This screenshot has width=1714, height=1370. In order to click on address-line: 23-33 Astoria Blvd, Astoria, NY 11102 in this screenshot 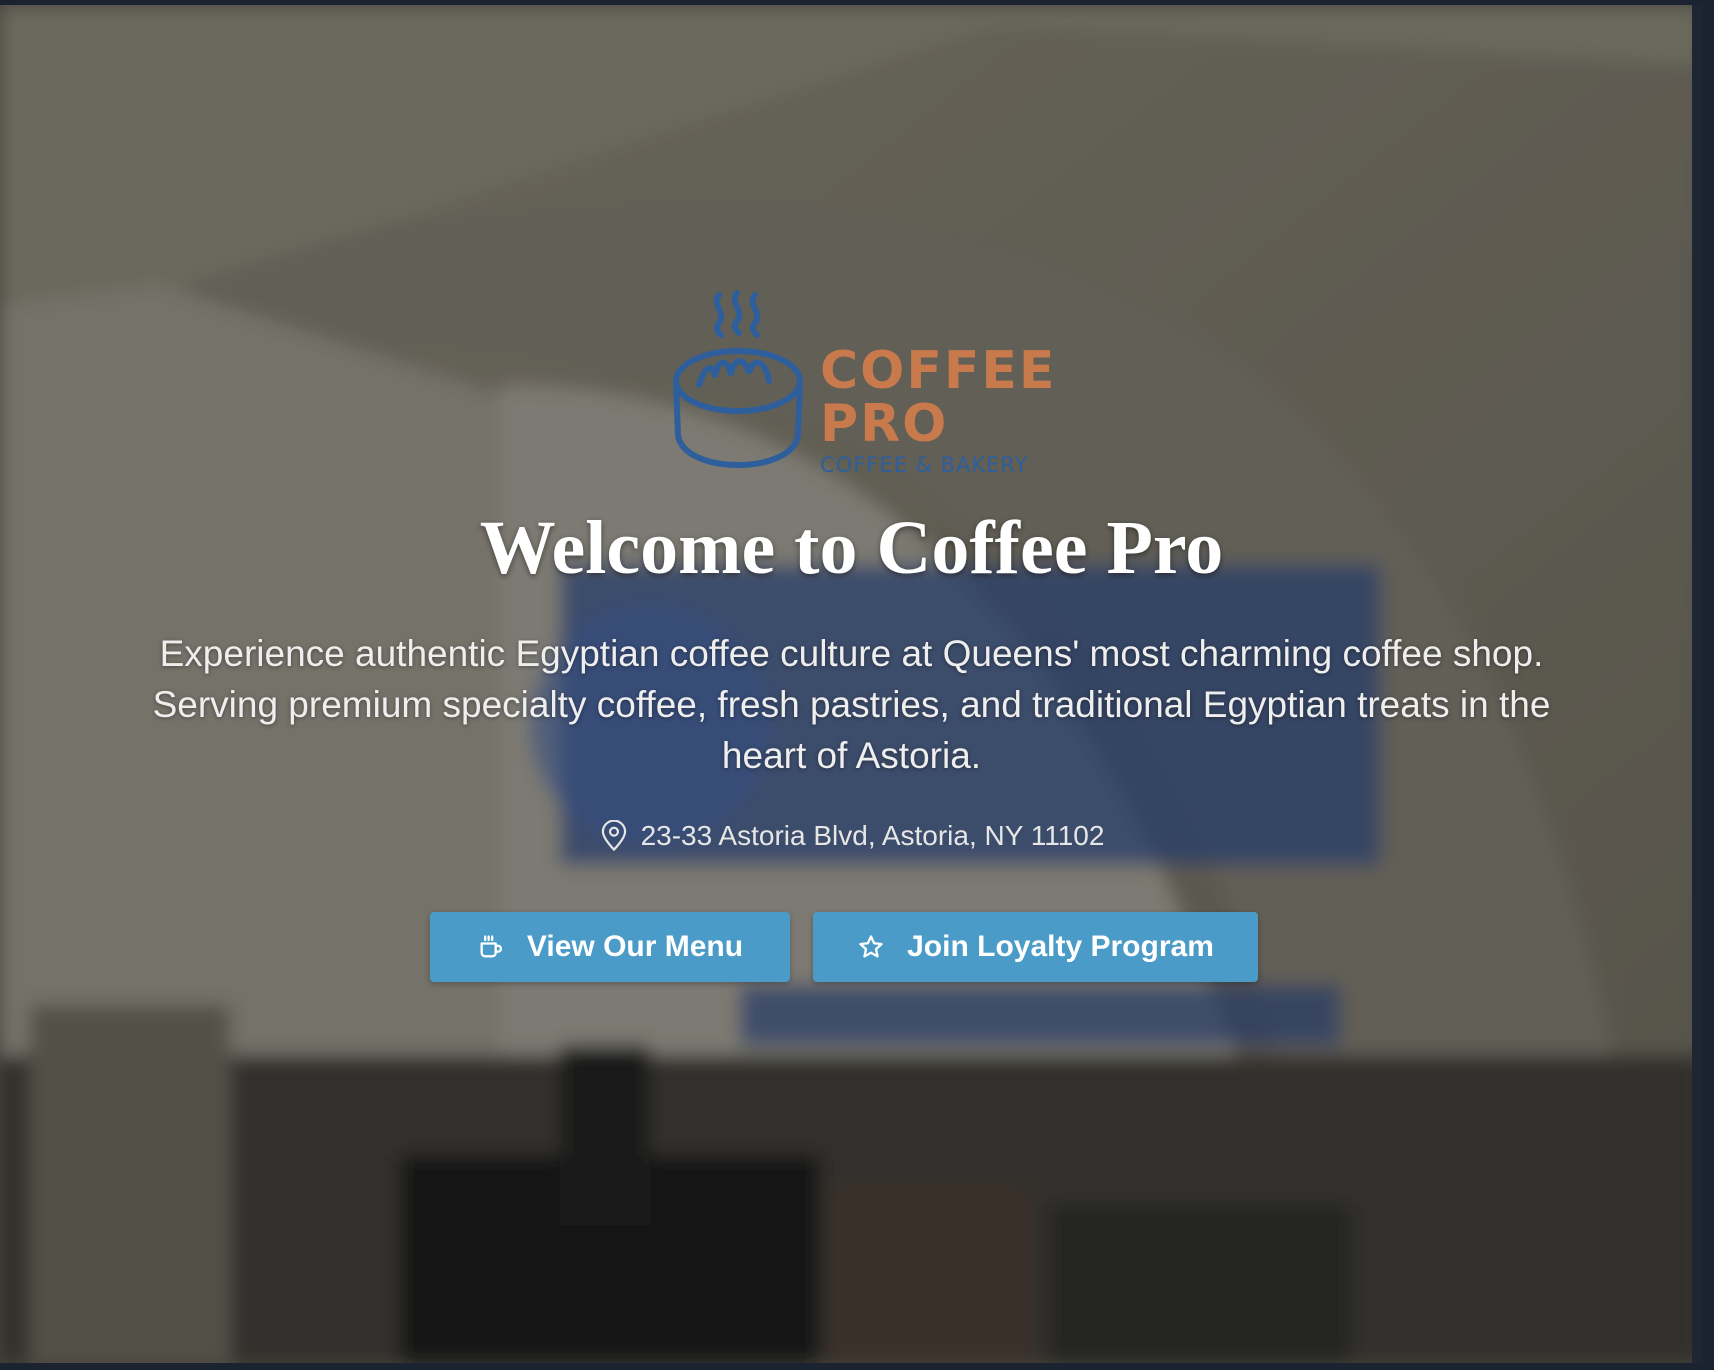, I will do `click(851, 836)`.